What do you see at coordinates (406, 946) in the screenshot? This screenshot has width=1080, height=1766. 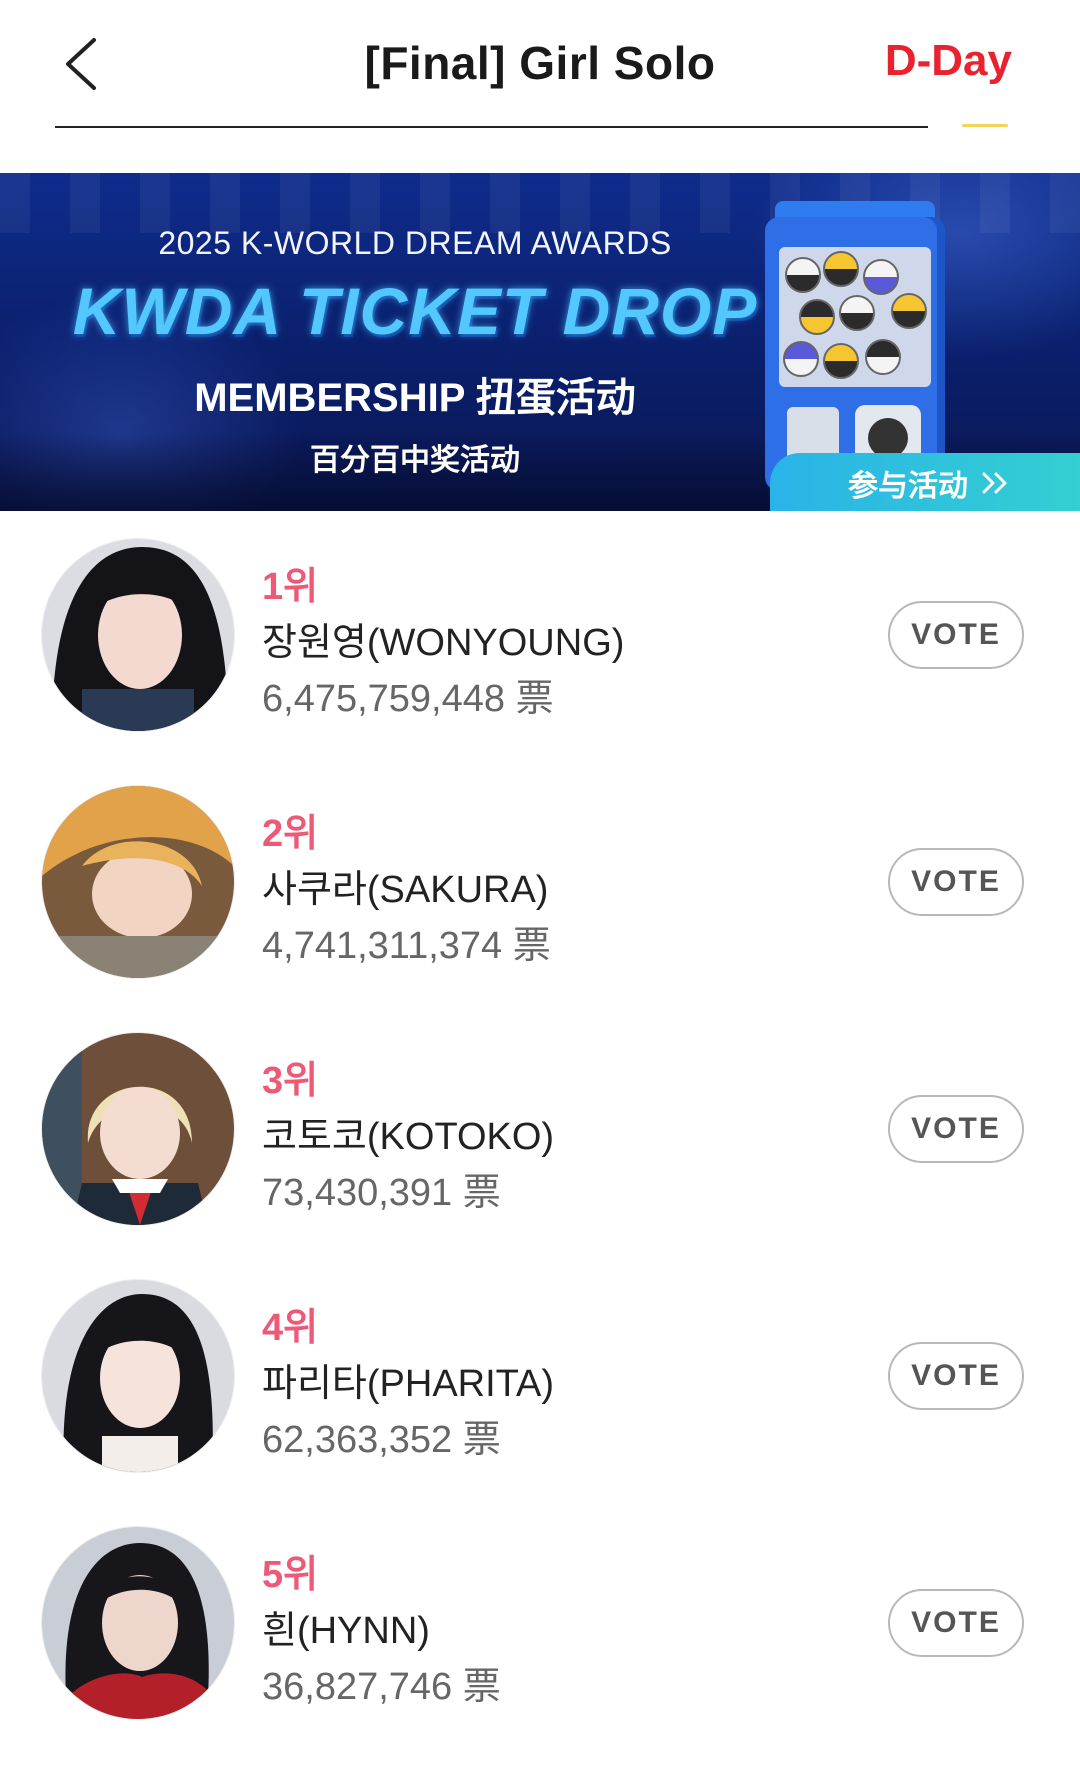 I see `vote-count: 4,741,311,374 票` at bounding box center [406, 946].